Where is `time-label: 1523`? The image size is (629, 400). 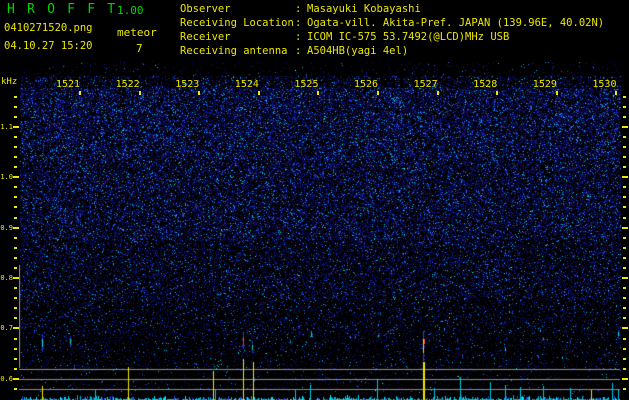
time-label: 1523 is located at coordinates (187, 84).